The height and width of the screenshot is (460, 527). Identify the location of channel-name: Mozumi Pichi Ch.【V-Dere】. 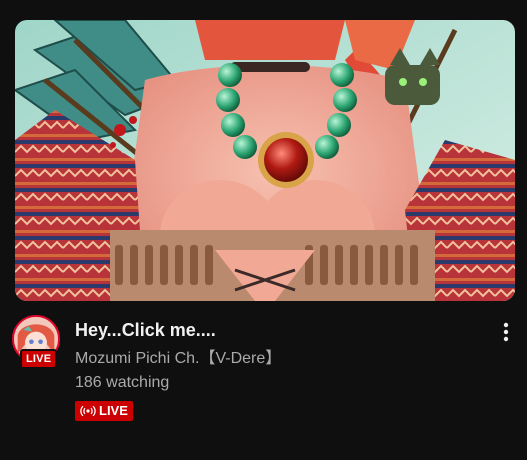
(275, 359).